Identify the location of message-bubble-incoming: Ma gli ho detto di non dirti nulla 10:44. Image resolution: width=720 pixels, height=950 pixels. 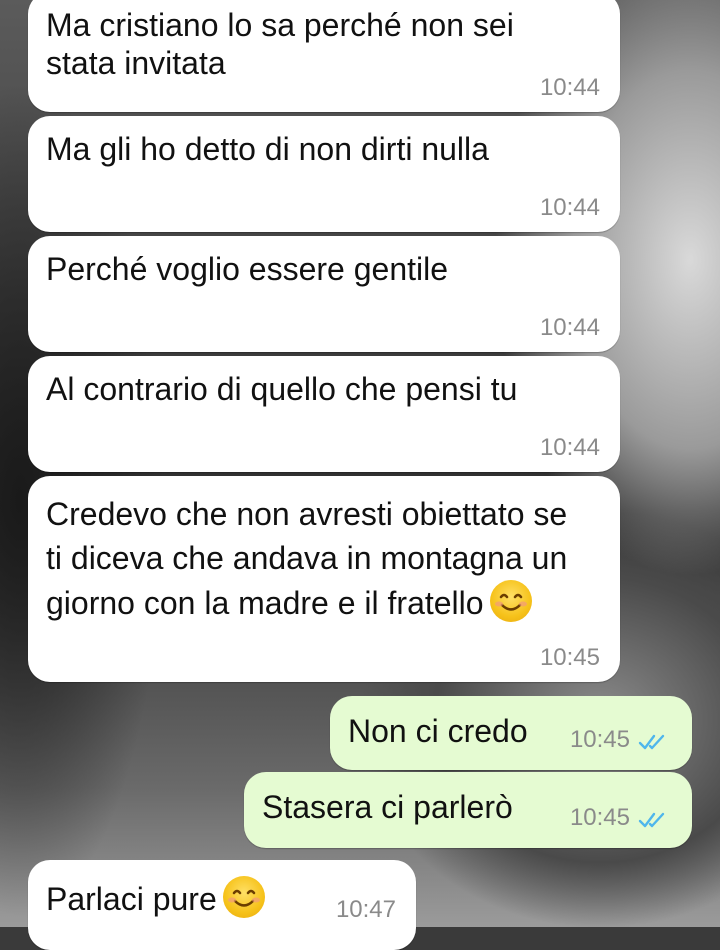
(324, 174).